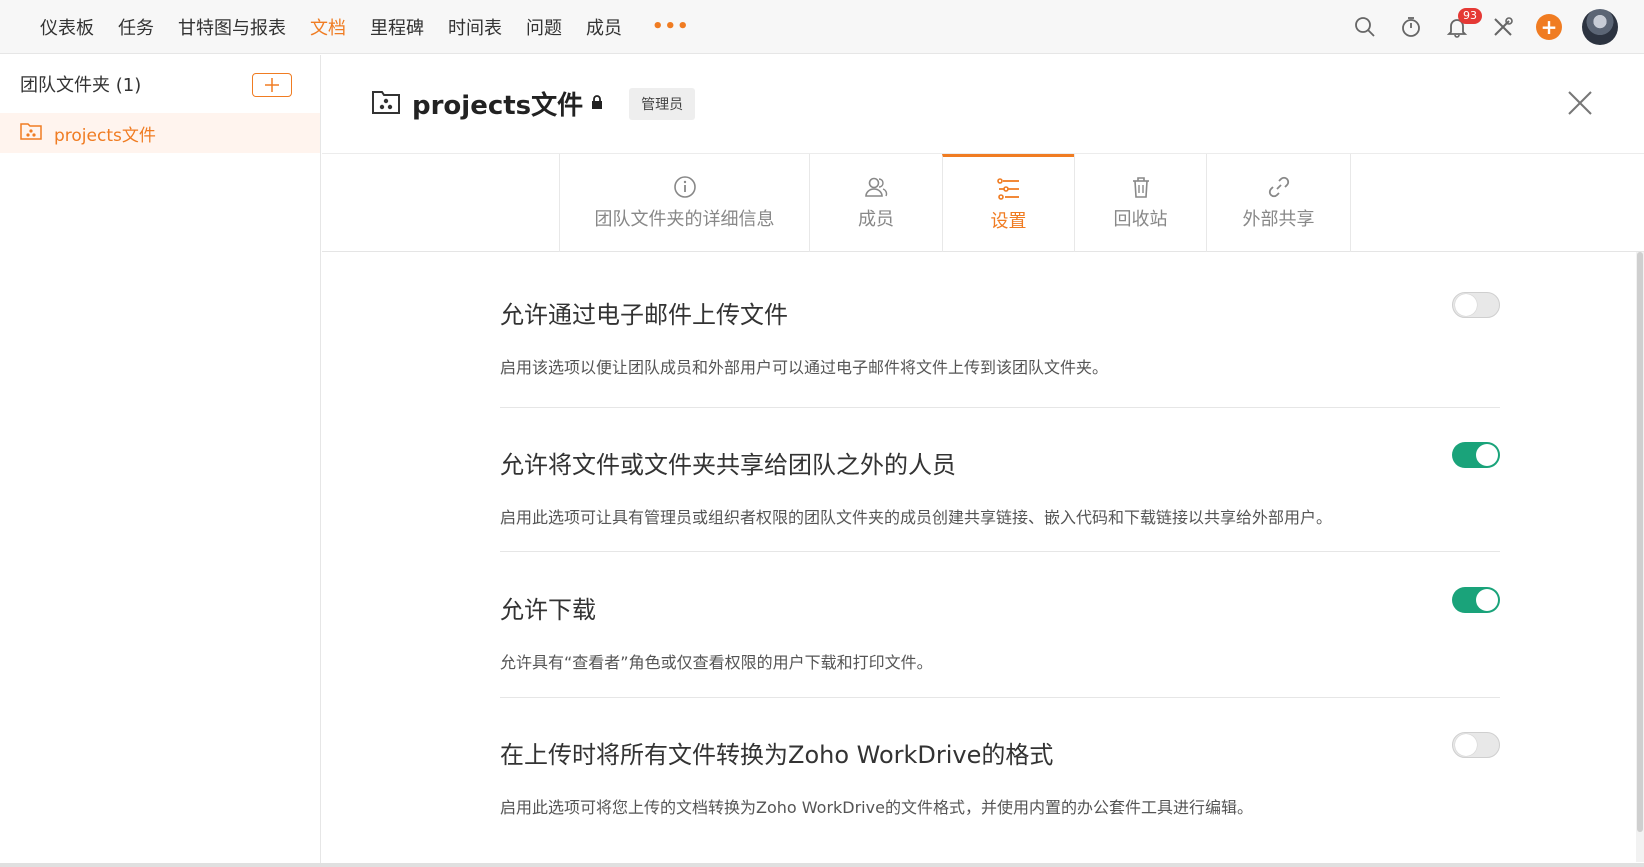  Describe the element at coordinates (1476, 455) in the screenshot. I see `external-share-toggle` at that location.